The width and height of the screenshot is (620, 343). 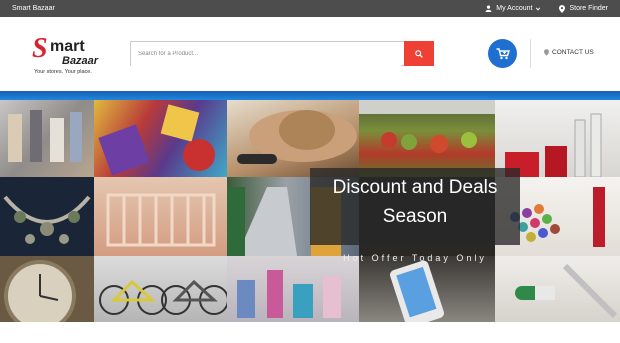 What do you see at coordinates (310, 8) in the screenshot?
I see `top-bar: Smart Bazaar My Account Store Finder` at bounding box center [310, 8].